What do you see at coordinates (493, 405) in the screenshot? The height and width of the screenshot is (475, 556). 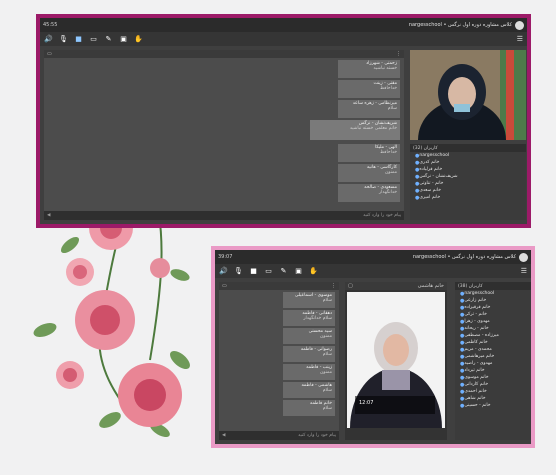 I see `user-item: خانم - حسینی ●` at bounding box center [493, 405].